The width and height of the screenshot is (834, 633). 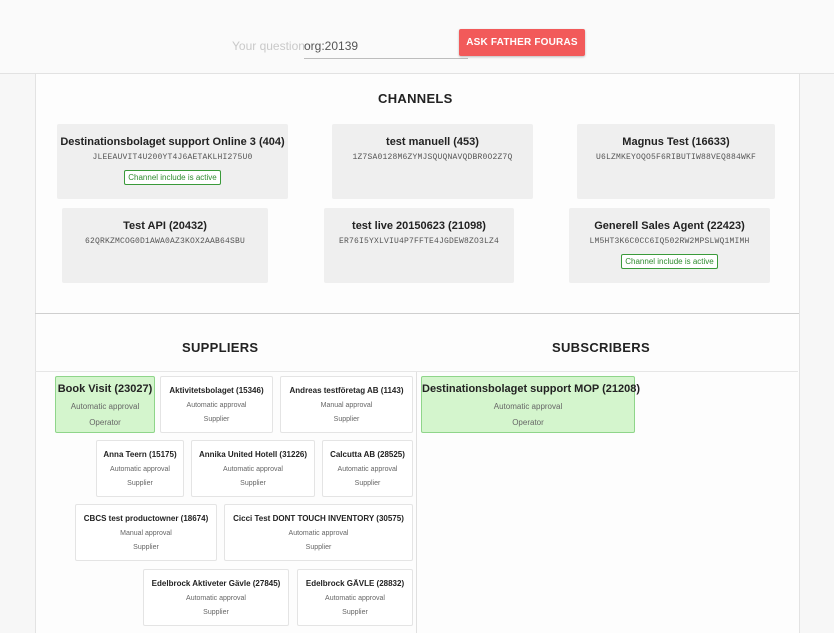 I want to click on ask-father-fouras-button: ASK FATHER FOURAS, so click(x=522, y=42).